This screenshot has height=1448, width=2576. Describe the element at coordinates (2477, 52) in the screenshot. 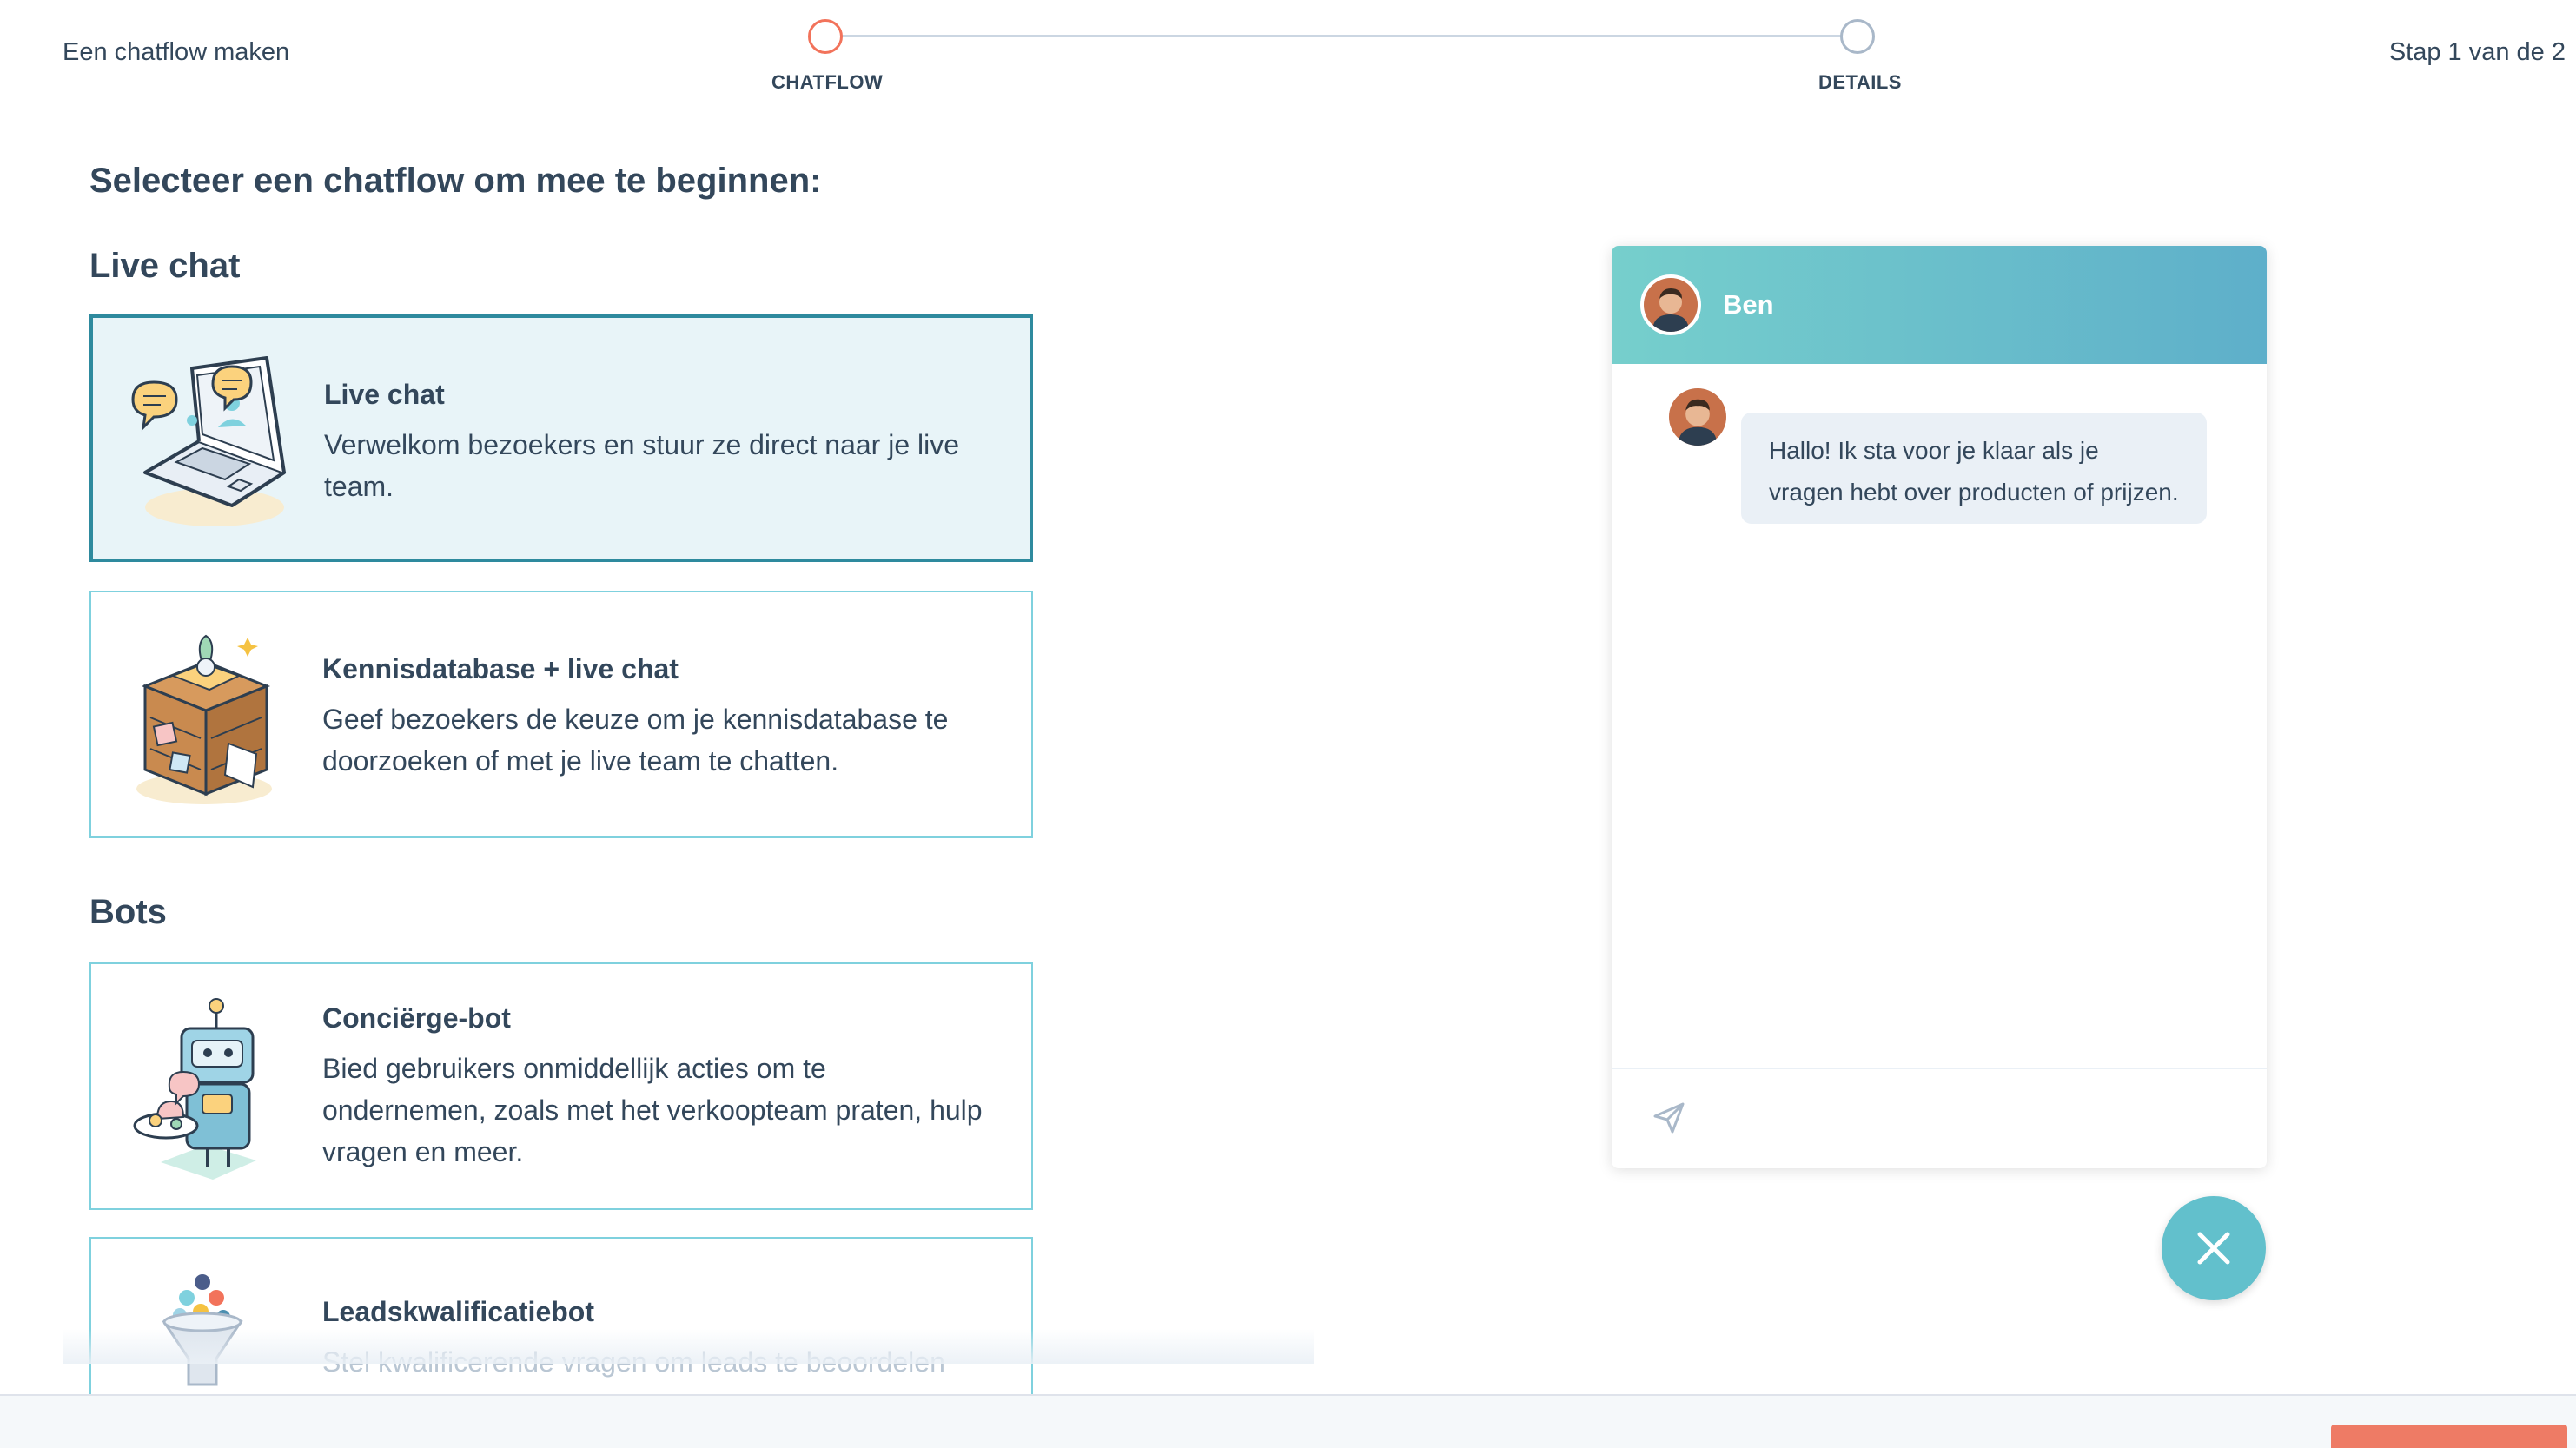

I see `step-counter: Stap 1 van de 2` at that location.